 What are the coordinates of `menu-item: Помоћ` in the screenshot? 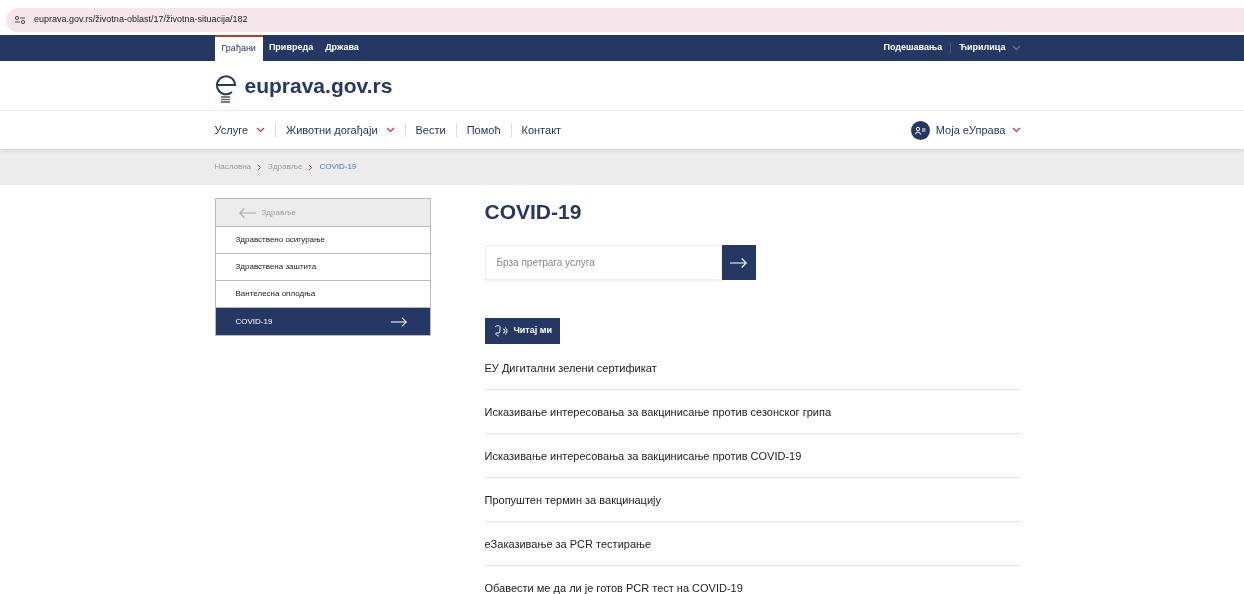 It's located at (483, 130).